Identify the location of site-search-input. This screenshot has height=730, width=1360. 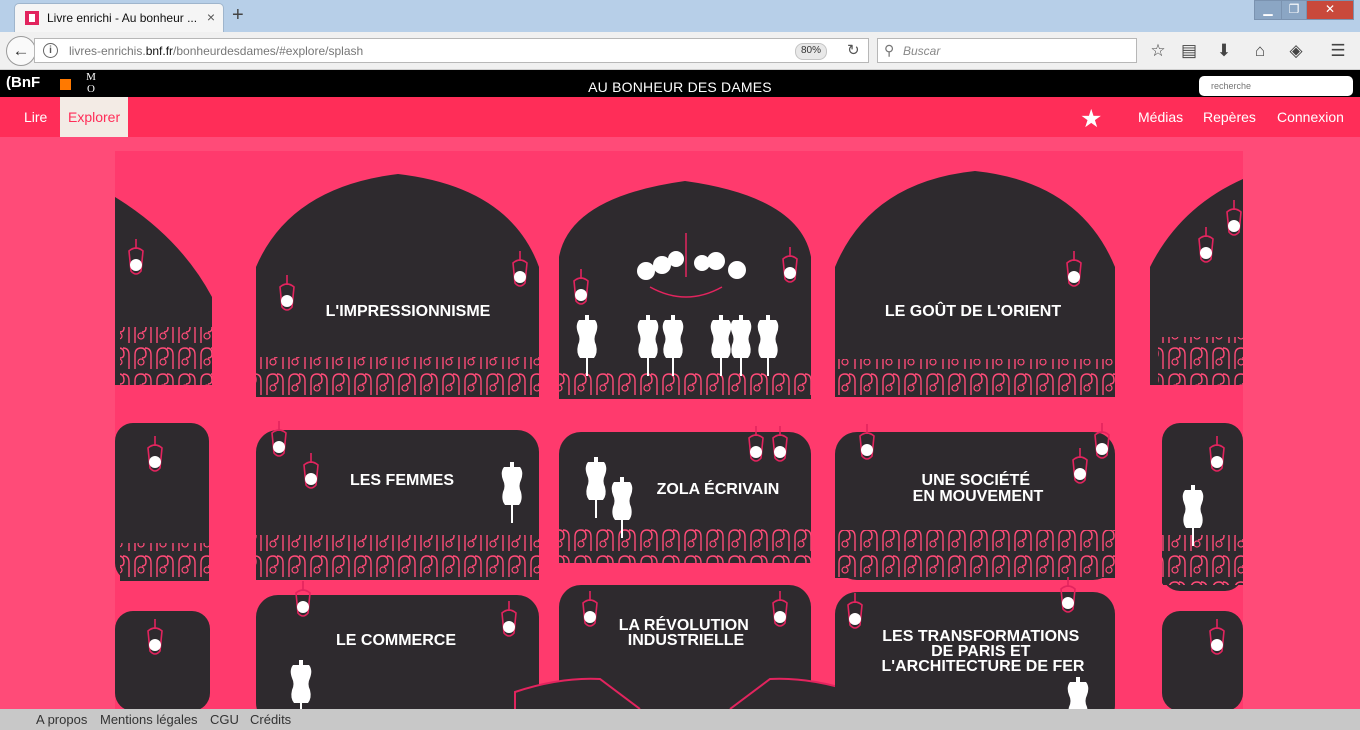
(1276, 86).